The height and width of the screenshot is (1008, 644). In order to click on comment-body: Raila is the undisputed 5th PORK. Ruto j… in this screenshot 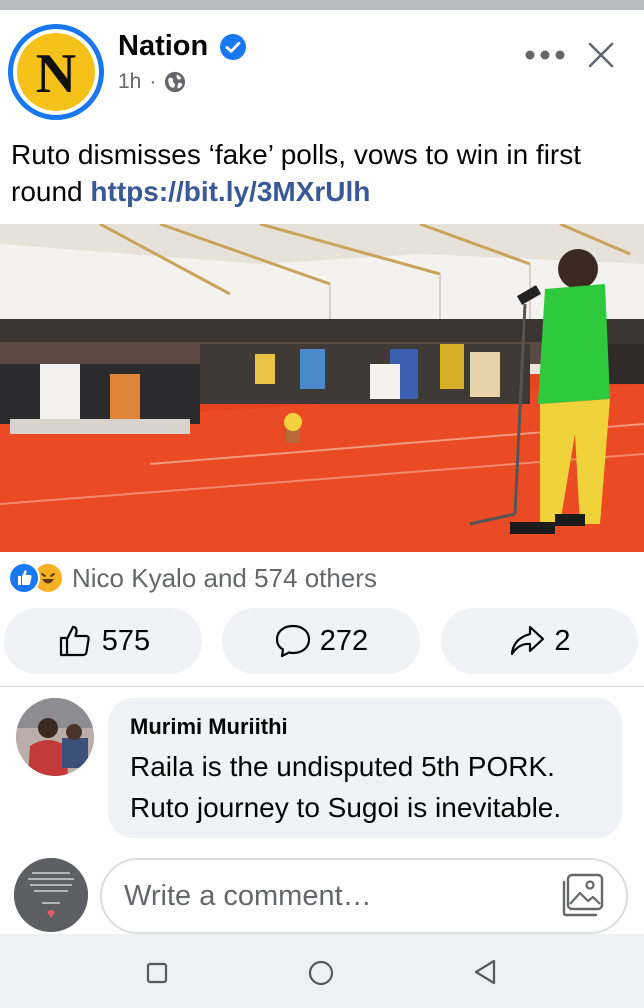, I will do `click(365, 787)`.